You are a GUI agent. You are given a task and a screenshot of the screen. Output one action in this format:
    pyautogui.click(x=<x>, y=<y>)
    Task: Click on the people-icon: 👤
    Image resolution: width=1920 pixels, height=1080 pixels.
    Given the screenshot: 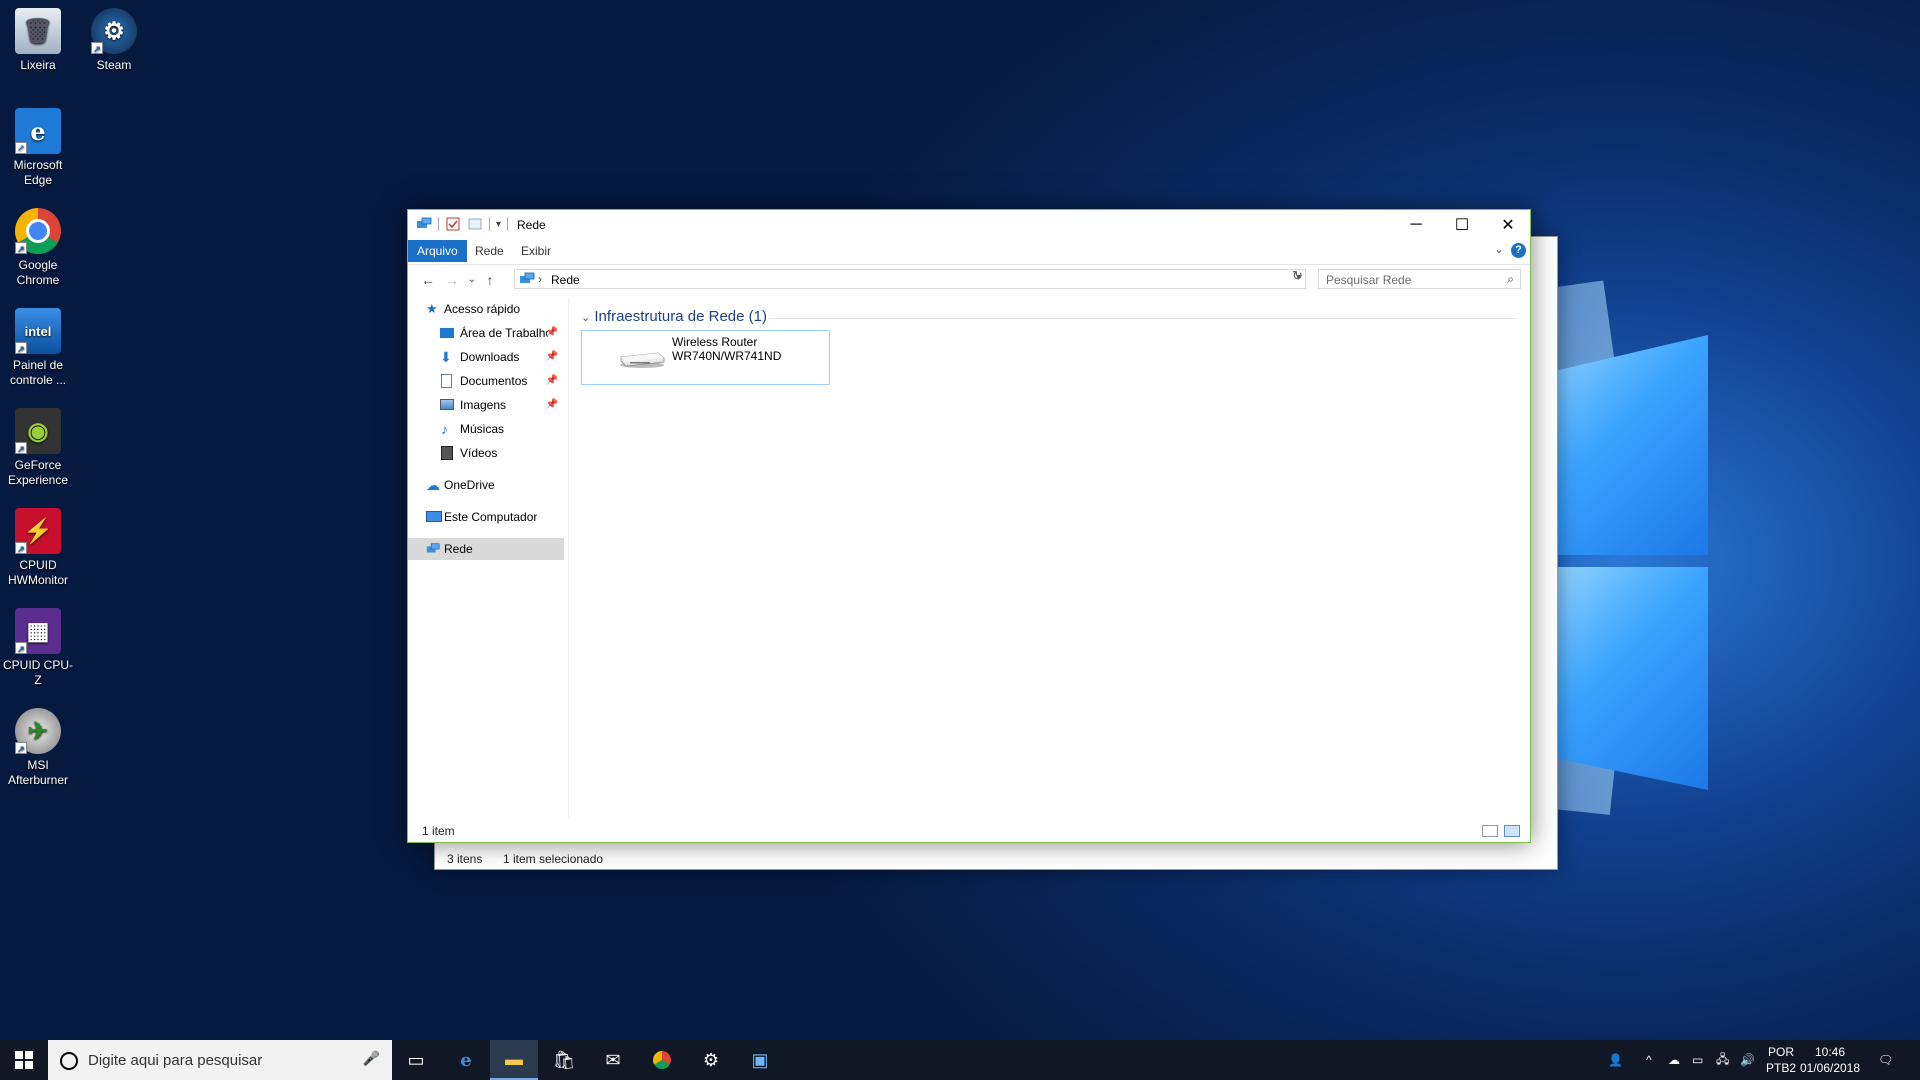 What is the action you would take?
    pyautogui.click(x=1615, y=1060)
    